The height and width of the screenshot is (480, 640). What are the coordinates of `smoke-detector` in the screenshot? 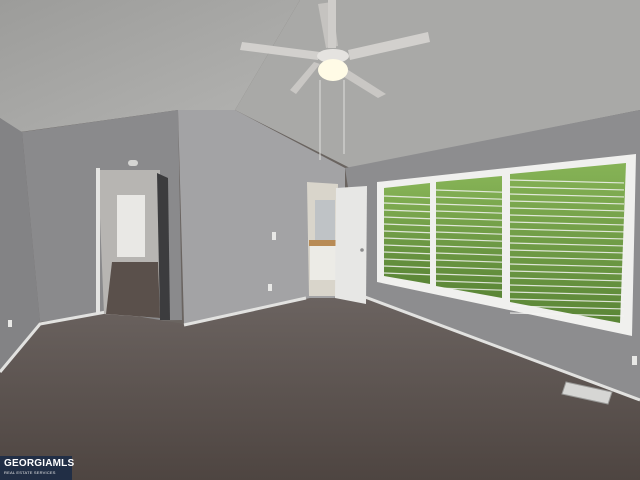 It's located at (133, 163).